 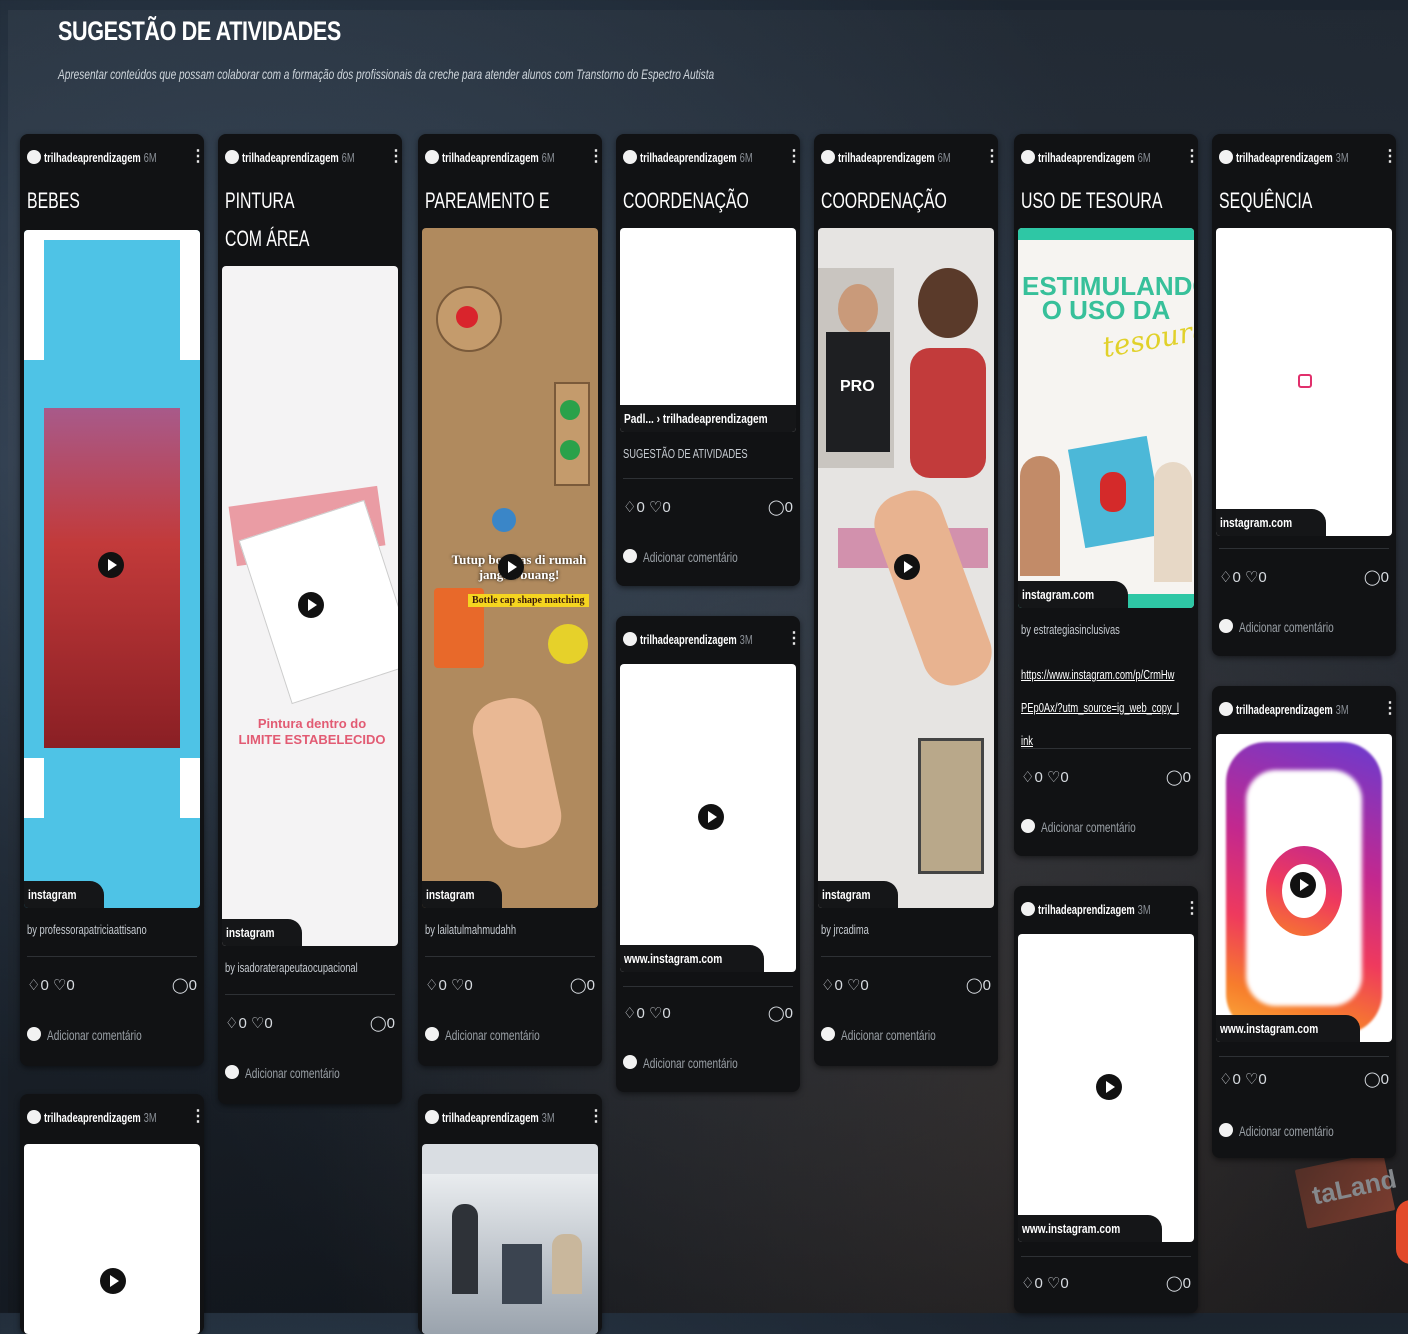 What do you see at coordinates (906, 568) in the screenshot?
I see `post-media: PRO instagram` at bounding box center [906, 568].